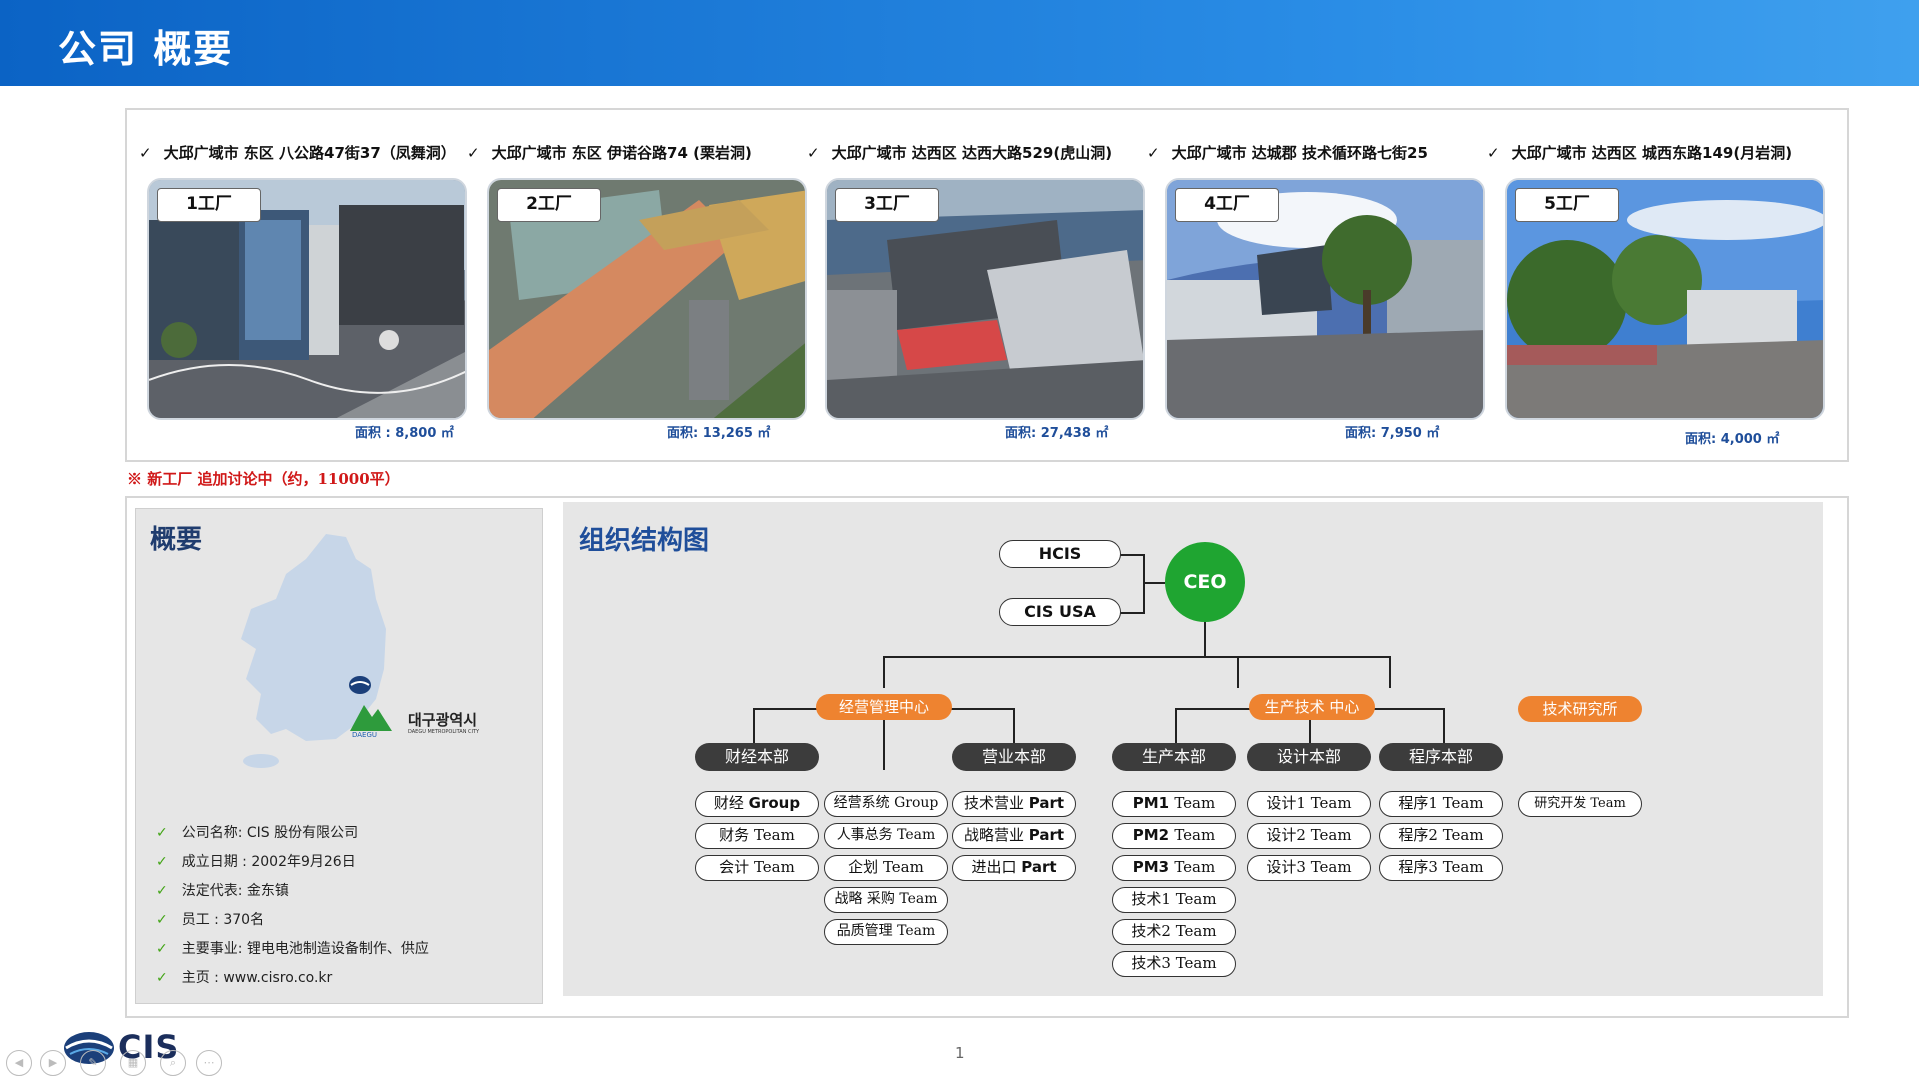  What do you see at coordinates (1287, 153) in the screenshot?
I see `factory-address: ✓ 大邱广域市 达城郡 技术循环路七街25` at bounding box center [1287, 153].